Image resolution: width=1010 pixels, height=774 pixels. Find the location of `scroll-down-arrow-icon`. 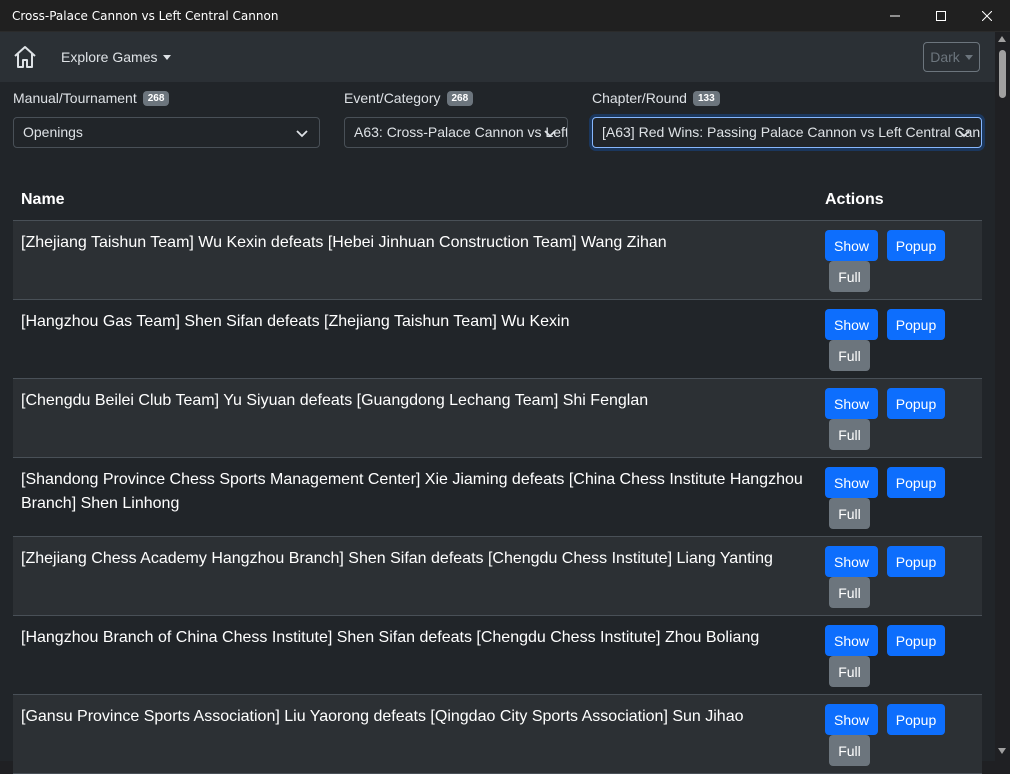

scroll-down-arrow-icon is located at coordinates (1002, 751).